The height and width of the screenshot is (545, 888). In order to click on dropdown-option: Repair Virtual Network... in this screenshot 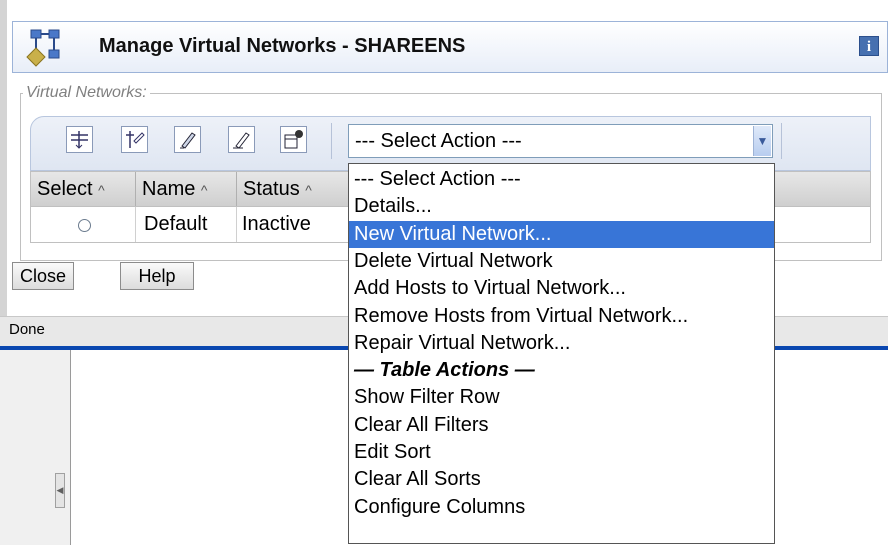, I will do `click(561, 343)`.